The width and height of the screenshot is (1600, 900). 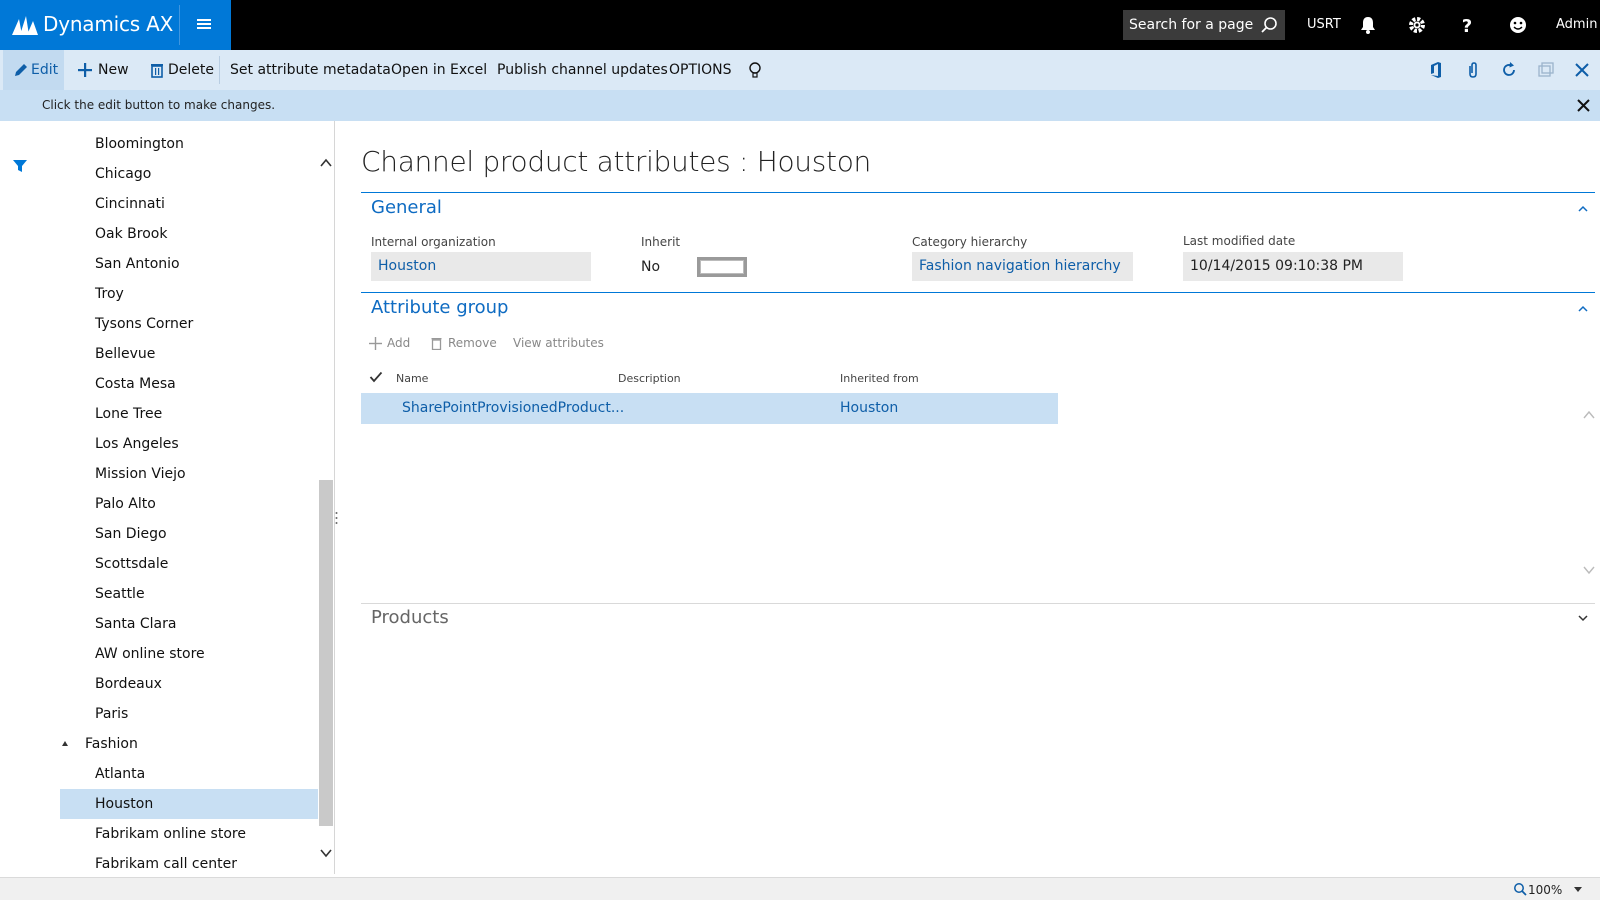 I want to click on scroll-up-chevron-icon, so click(x=326, y=163).